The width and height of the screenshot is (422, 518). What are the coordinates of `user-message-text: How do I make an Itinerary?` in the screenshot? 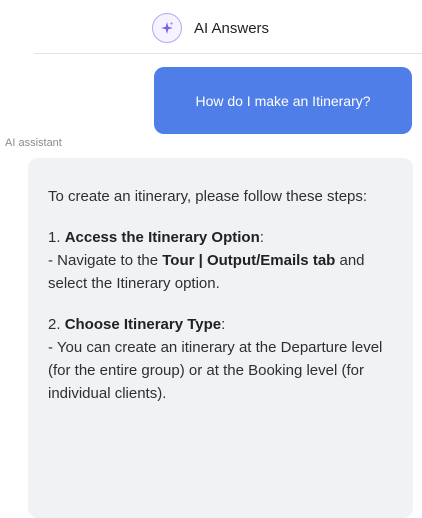 It's located at (283, 100).